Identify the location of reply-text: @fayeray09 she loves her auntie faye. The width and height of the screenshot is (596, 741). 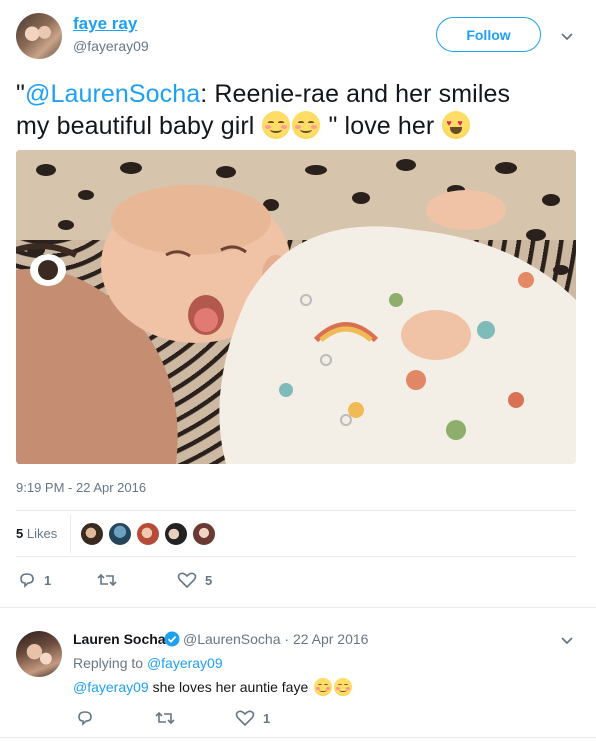
(213, 687).